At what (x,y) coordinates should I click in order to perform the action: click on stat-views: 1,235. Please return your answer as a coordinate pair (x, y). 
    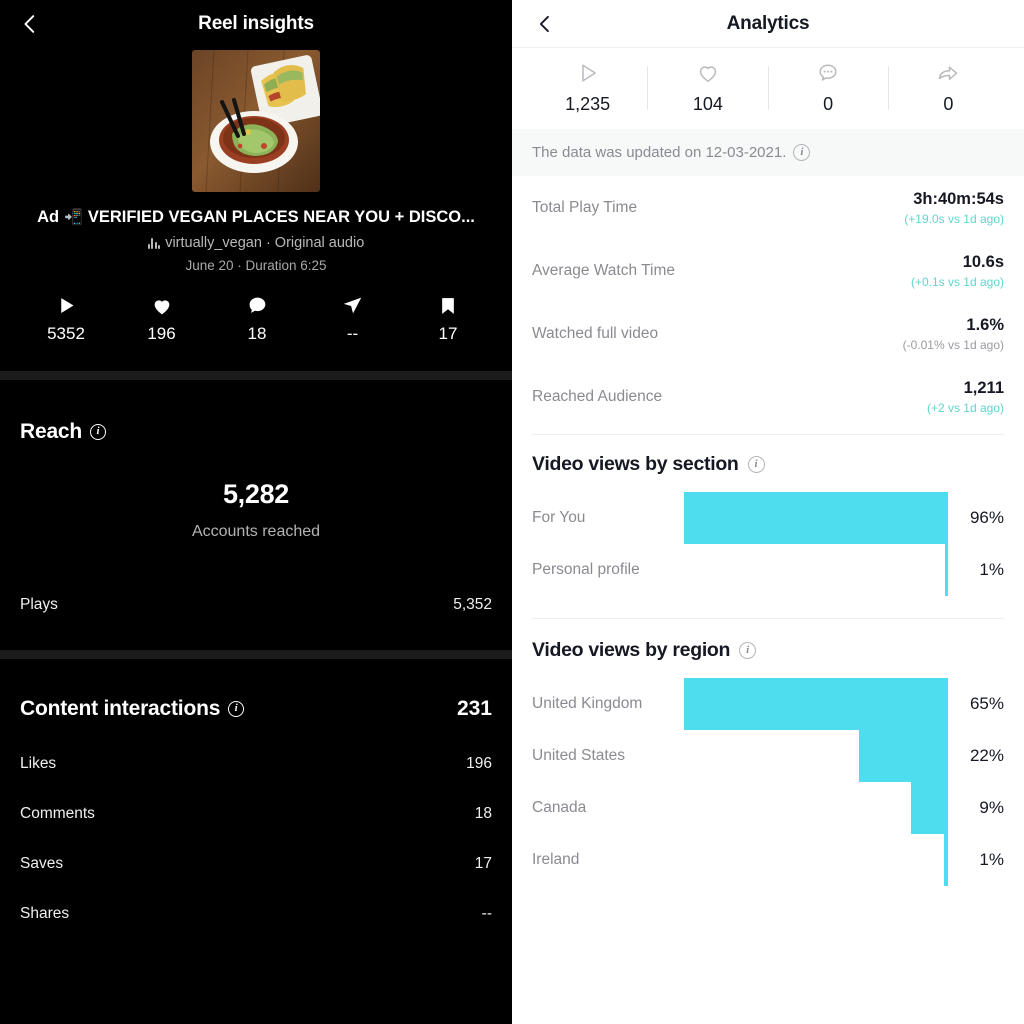
    Looking at the image, I should click on (587, 87).